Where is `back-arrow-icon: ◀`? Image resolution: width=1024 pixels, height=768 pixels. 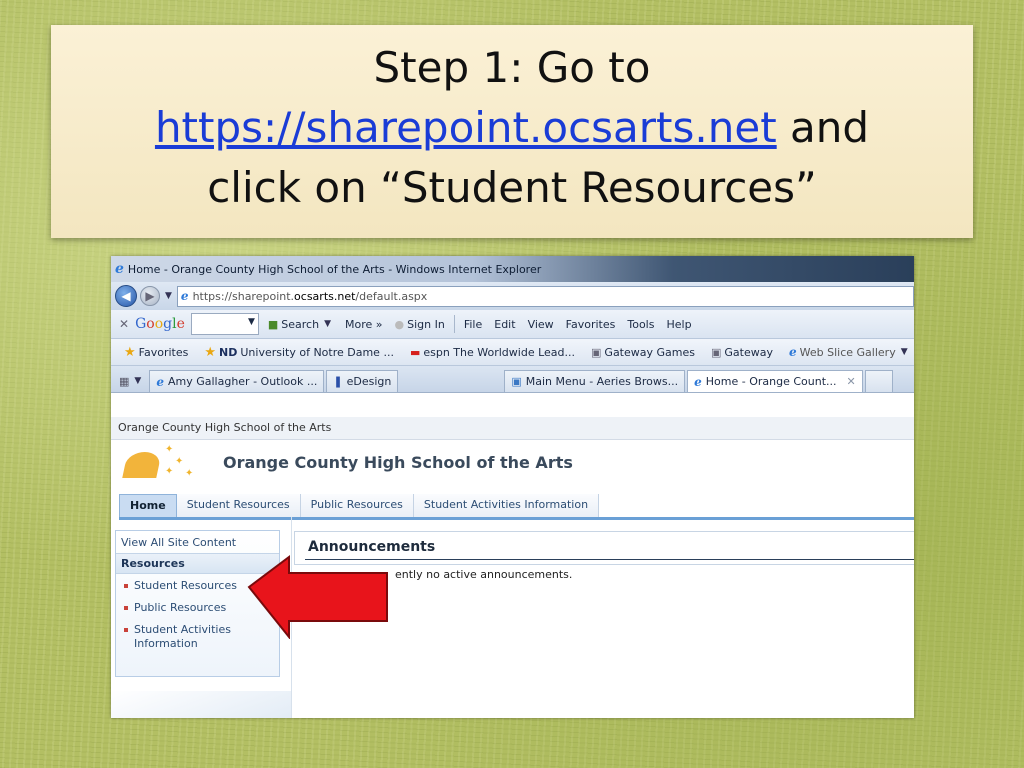 back-arrow-icon: ◀ is located at coordinates (126, 296).